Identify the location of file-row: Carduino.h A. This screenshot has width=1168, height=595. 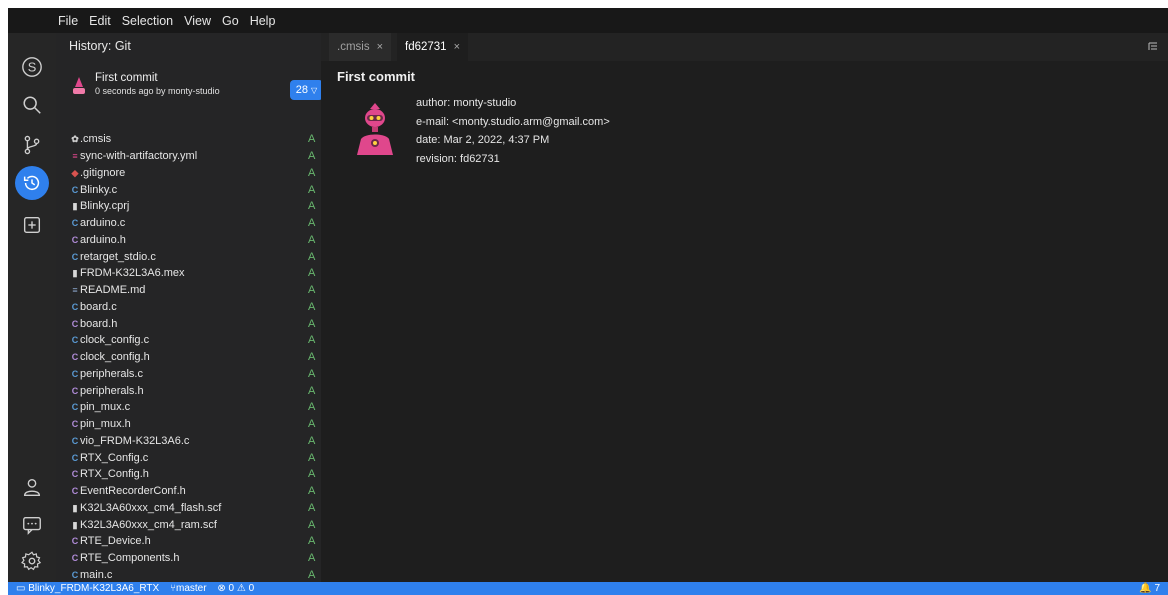
(188, 240).